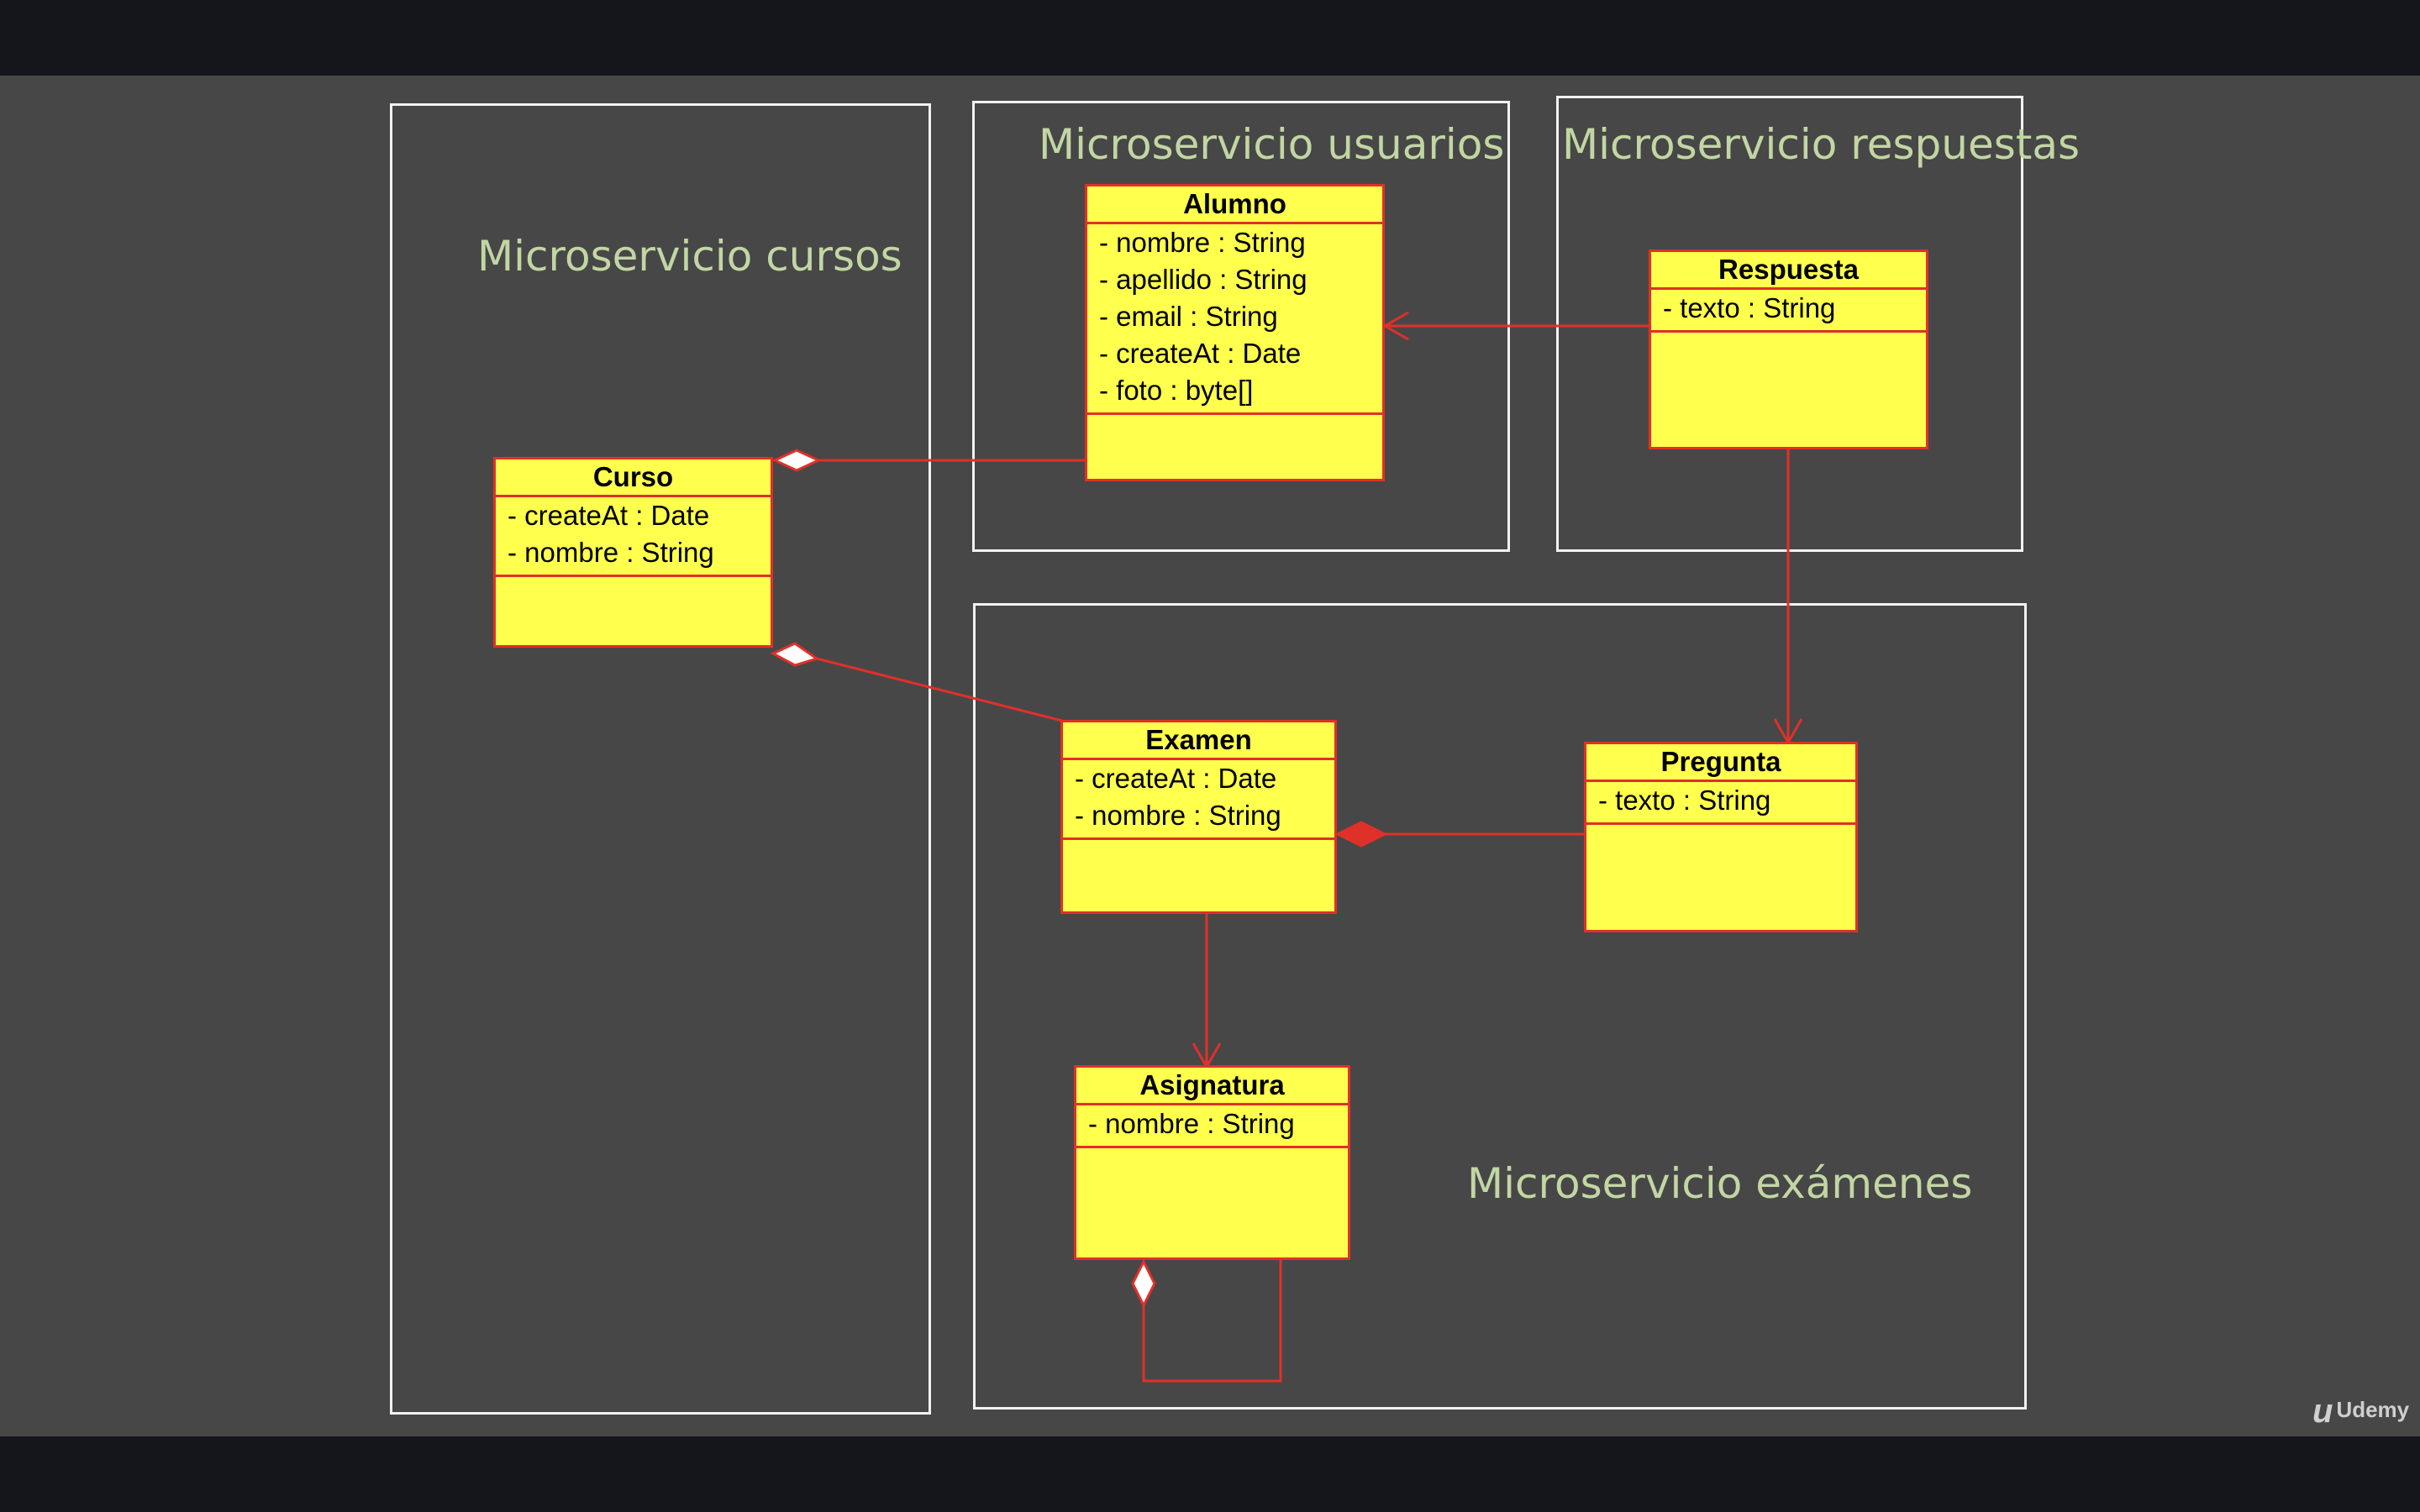  What do you see at coordinates (1176, 390) in the screenshot?
I see `attribute: - foto : byte[]` at bounding box center [1176, 390].